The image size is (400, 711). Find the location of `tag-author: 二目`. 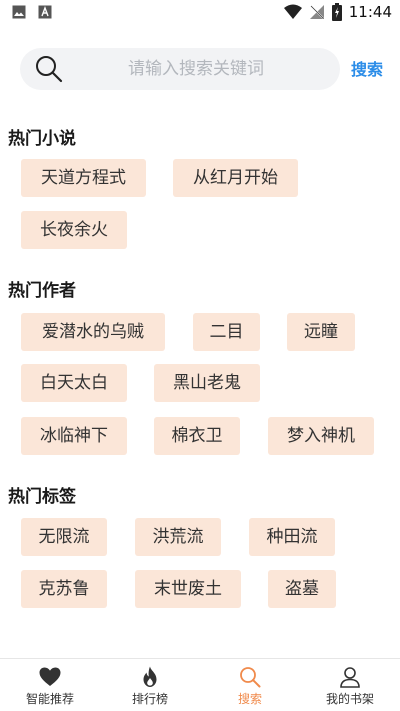

tag-author: 二目 is located at coordinates (226, 332).